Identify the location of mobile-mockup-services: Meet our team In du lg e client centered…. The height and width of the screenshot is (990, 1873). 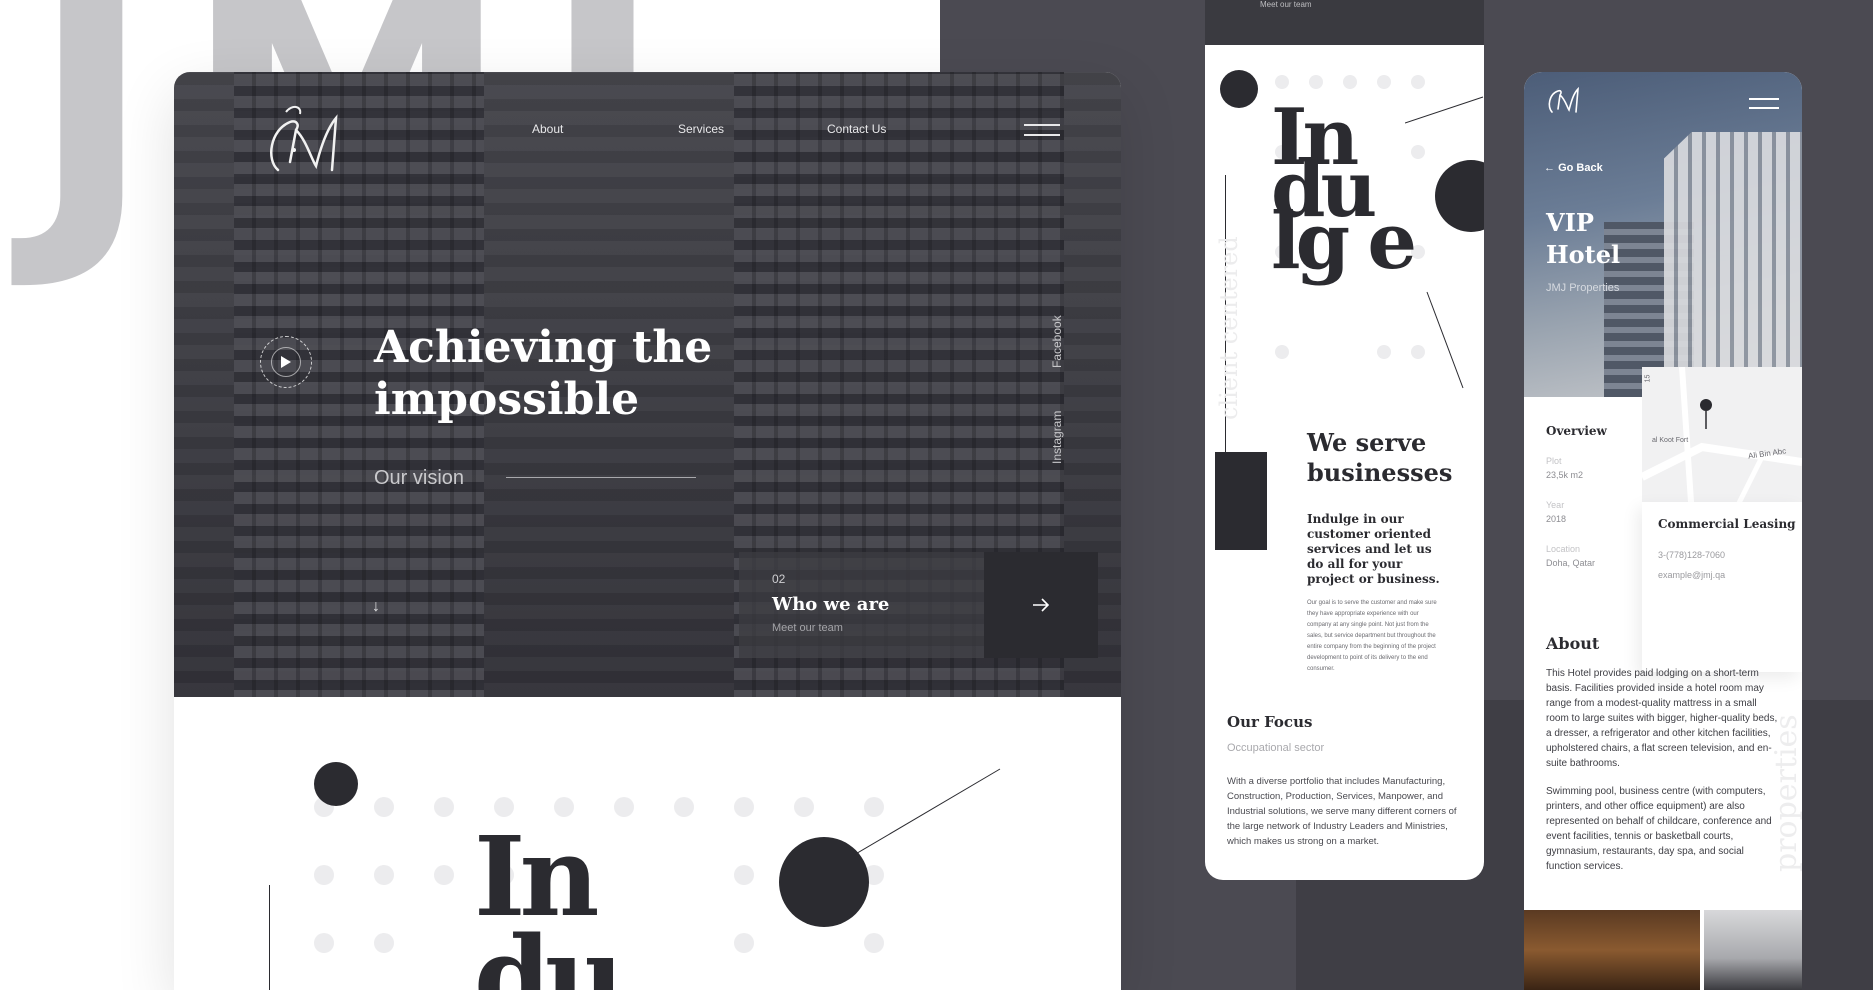
(1344, 440).